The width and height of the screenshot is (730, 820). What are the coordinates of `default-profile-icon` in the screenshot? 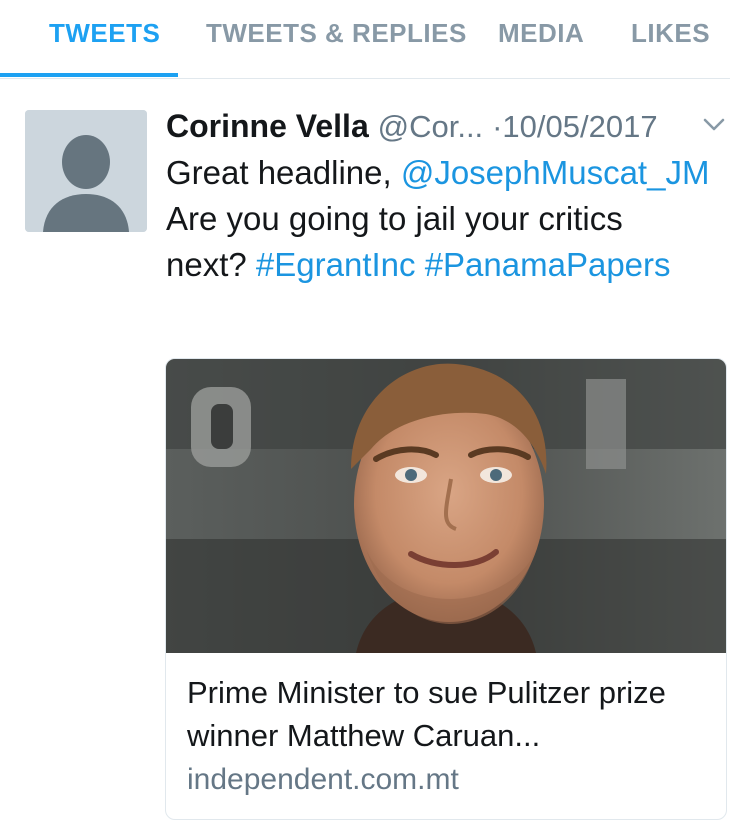 It's located at (86, 171).